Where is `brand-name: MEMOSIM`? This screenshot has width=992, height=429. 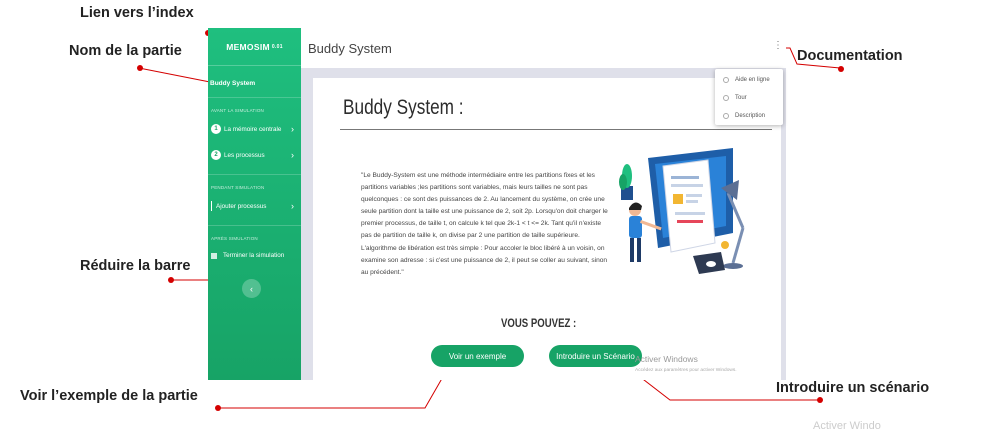
brand-name: MEMOSIM is located at coordinates (248, 46).